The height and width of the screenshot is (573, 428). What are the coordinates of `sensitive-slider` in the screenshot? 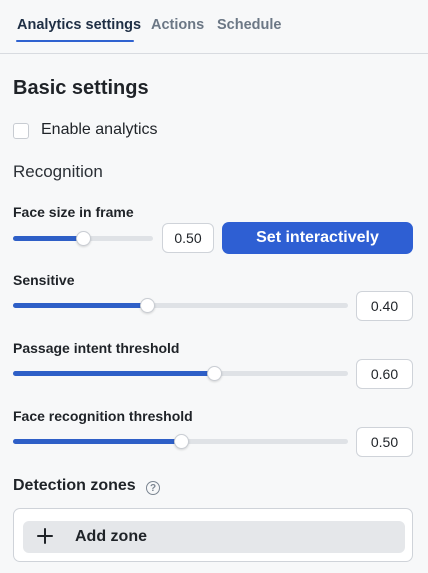 It's located at (180, 305).